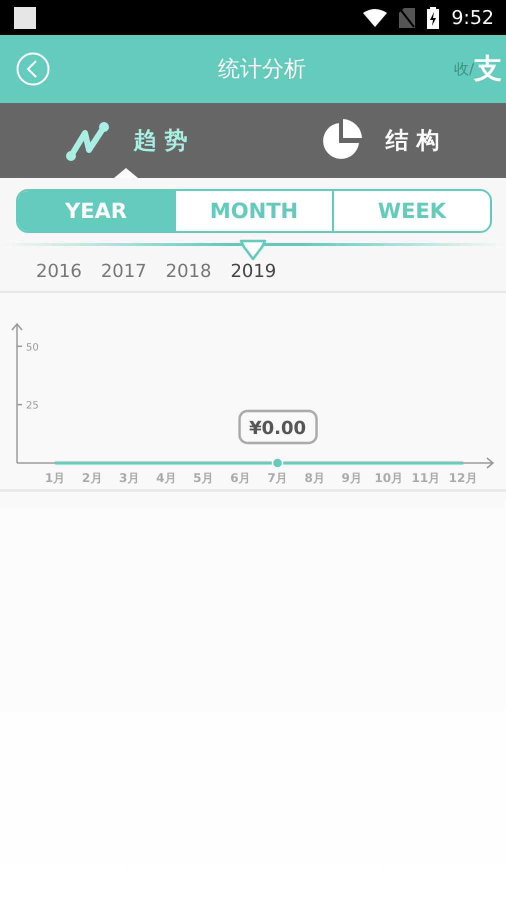 The width and height of the screenshot is (506, 900). I want to click on tab: 结 构, so click(379, 140).